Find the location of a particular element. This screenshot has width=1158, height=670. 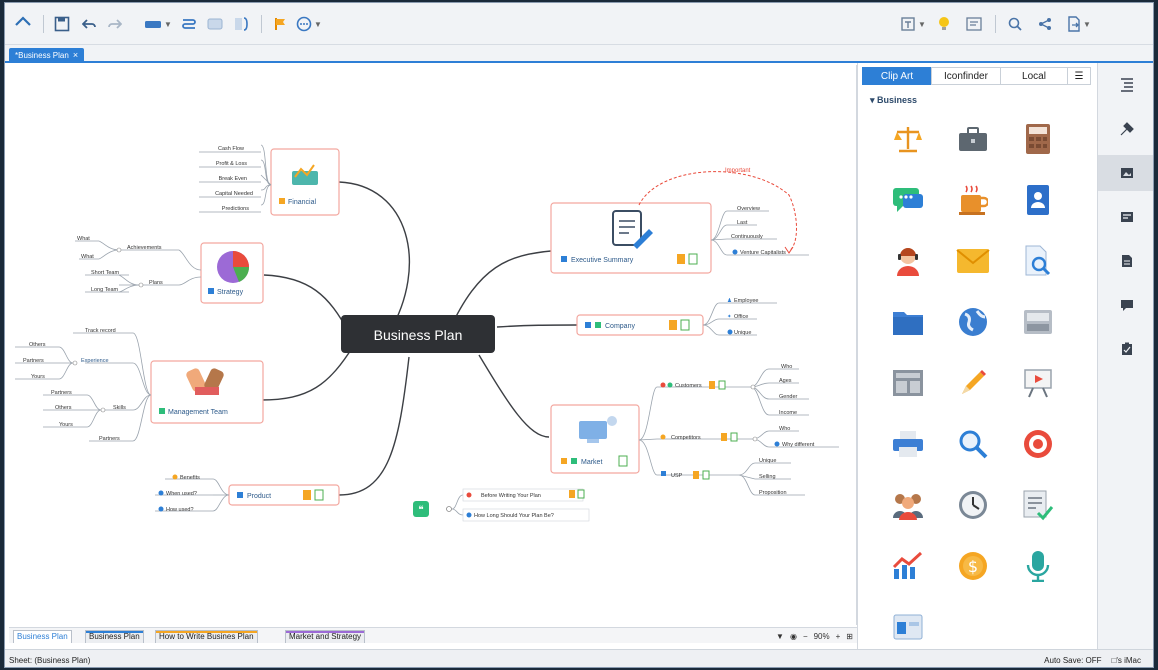

coin-icon: $ is located at coordinates (973, 566).